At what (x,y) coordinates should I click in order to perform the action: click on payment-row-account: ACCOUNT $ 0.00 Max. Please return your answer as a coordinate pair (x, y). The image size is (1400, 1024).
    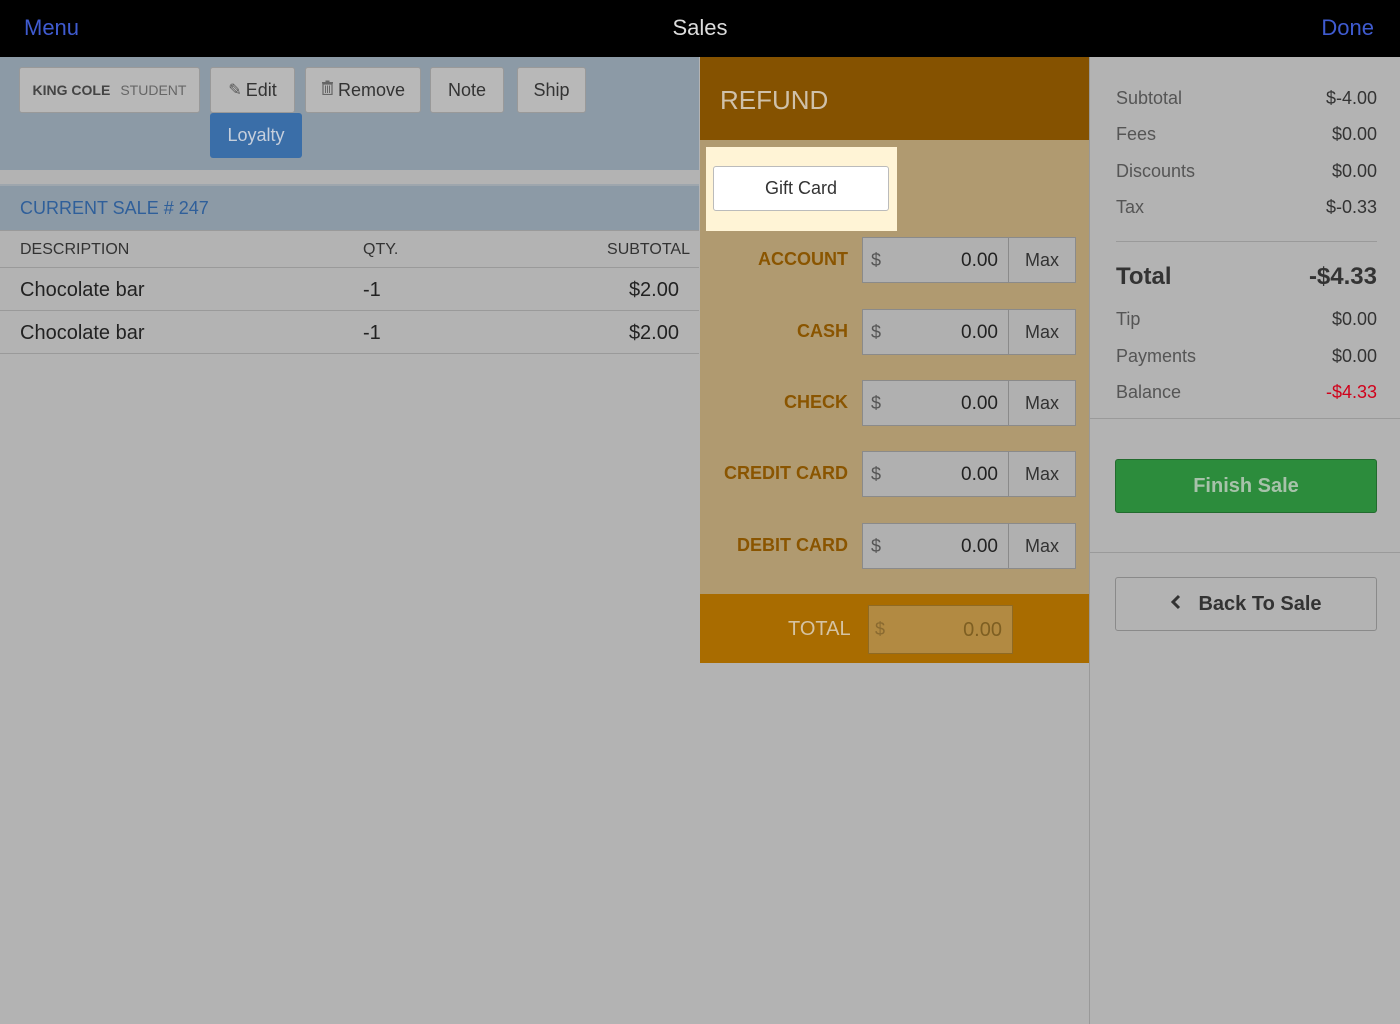
    Looking at the image, I should click on (894, 260).